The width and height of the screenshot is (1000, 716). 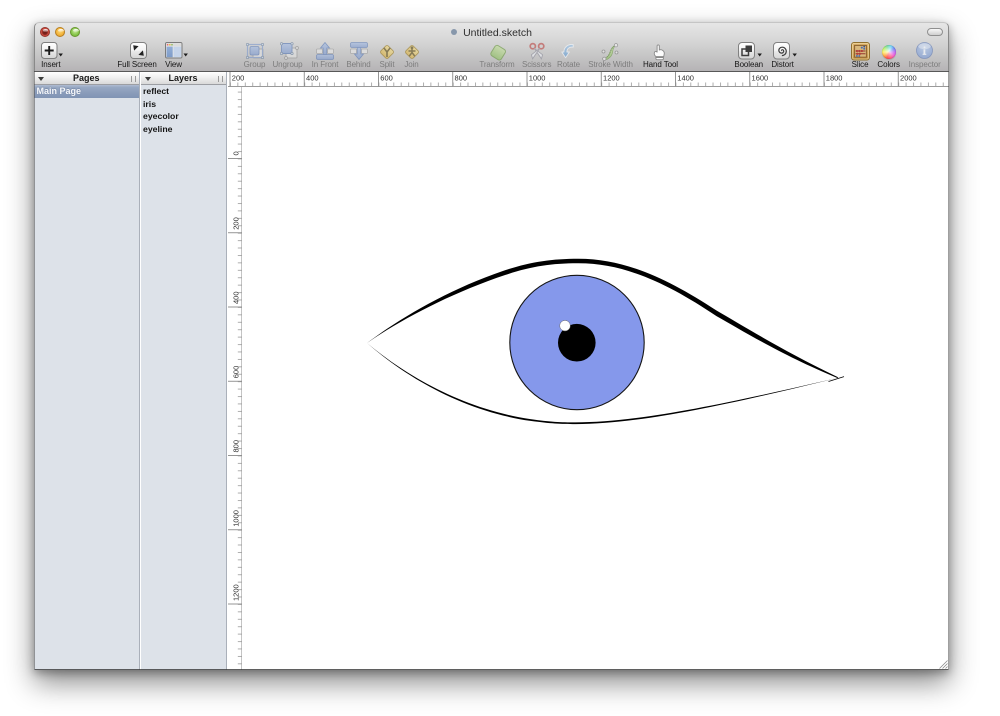 I want to click on svg-text: 2000, so click(x=908, y=78).